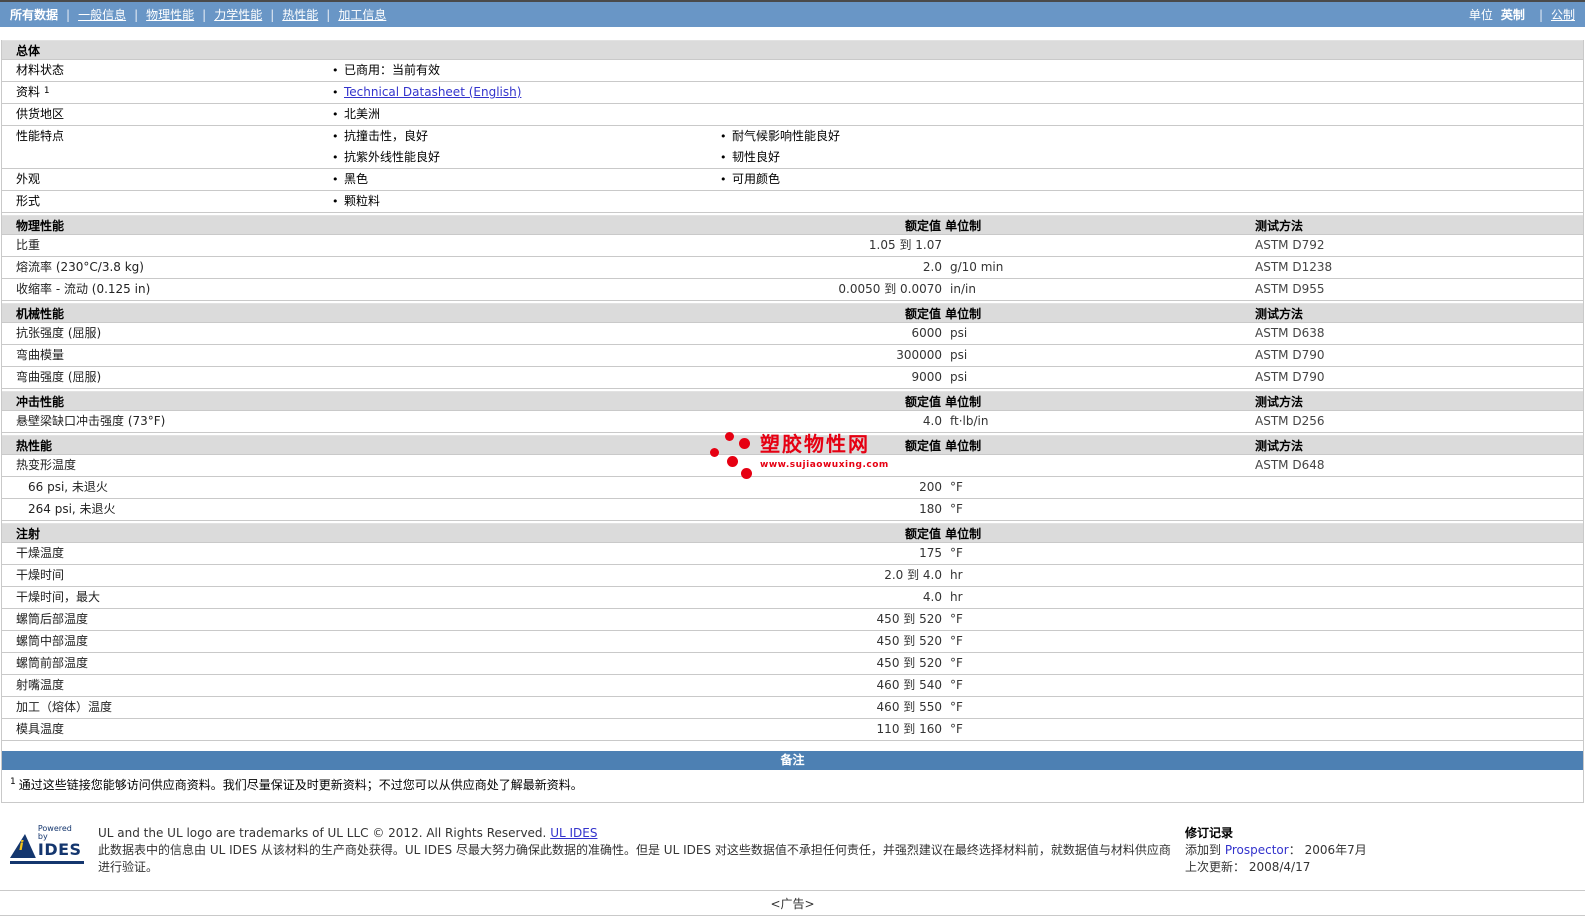 Image resolution: width=1585 pixels, height=917 pixels. Describe the element at coordinates (756, 179) in the screenshot. I see `bullet-text: 可用颜色` at that location.